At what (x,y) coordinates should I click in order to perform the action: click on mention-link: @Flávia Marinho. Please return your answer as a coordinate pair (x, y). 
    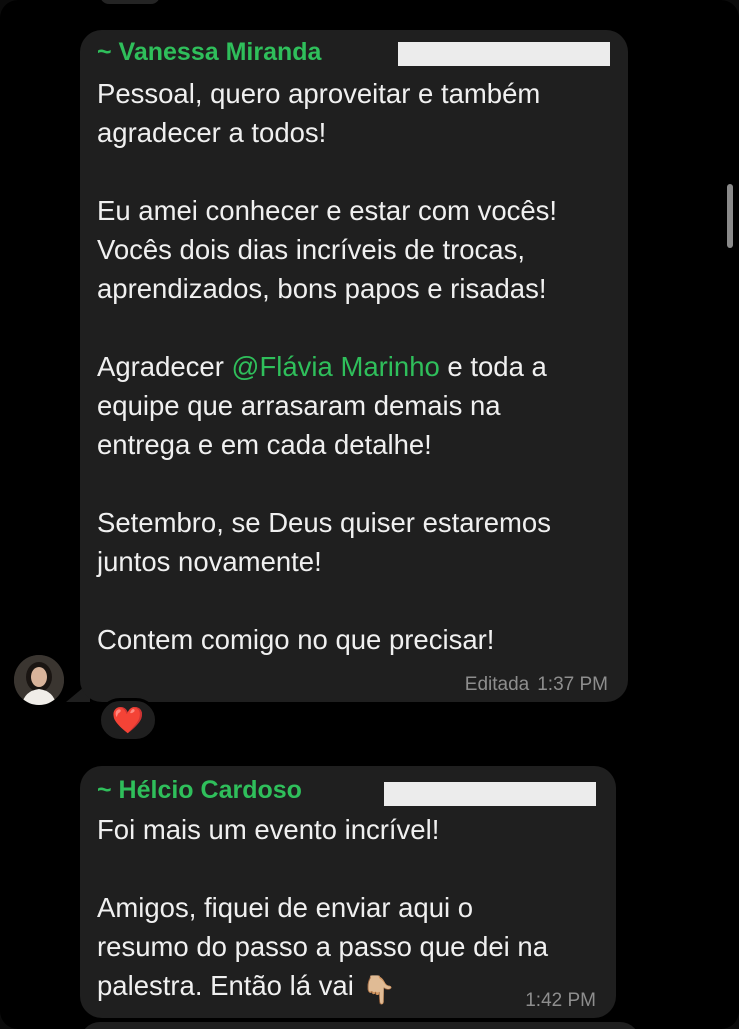
    Looking at the image, I should click on (336, 366).